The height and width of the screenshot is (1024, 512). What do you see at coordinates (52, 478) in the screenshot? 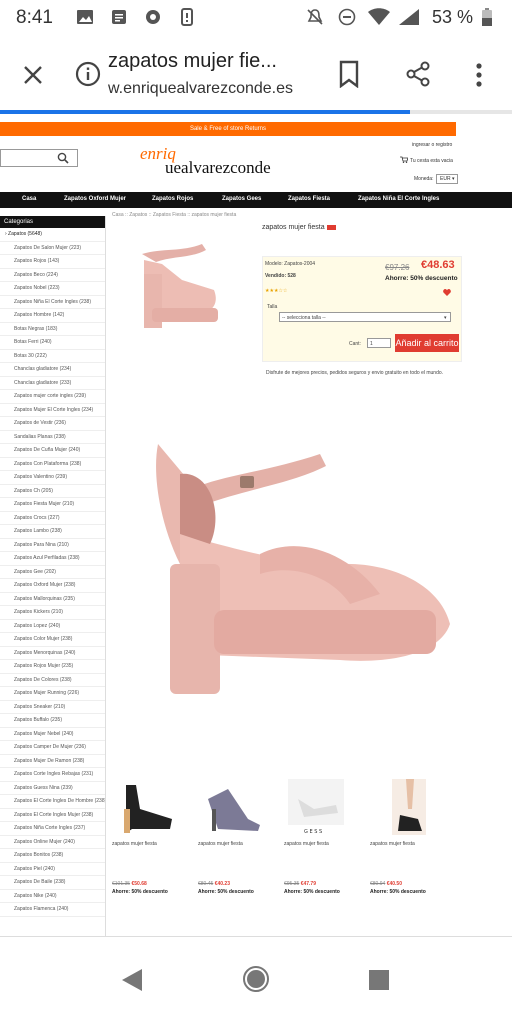
I see `sidebar-category-item: Zapatos Valentino (239)` at bounding box center [52, 478].